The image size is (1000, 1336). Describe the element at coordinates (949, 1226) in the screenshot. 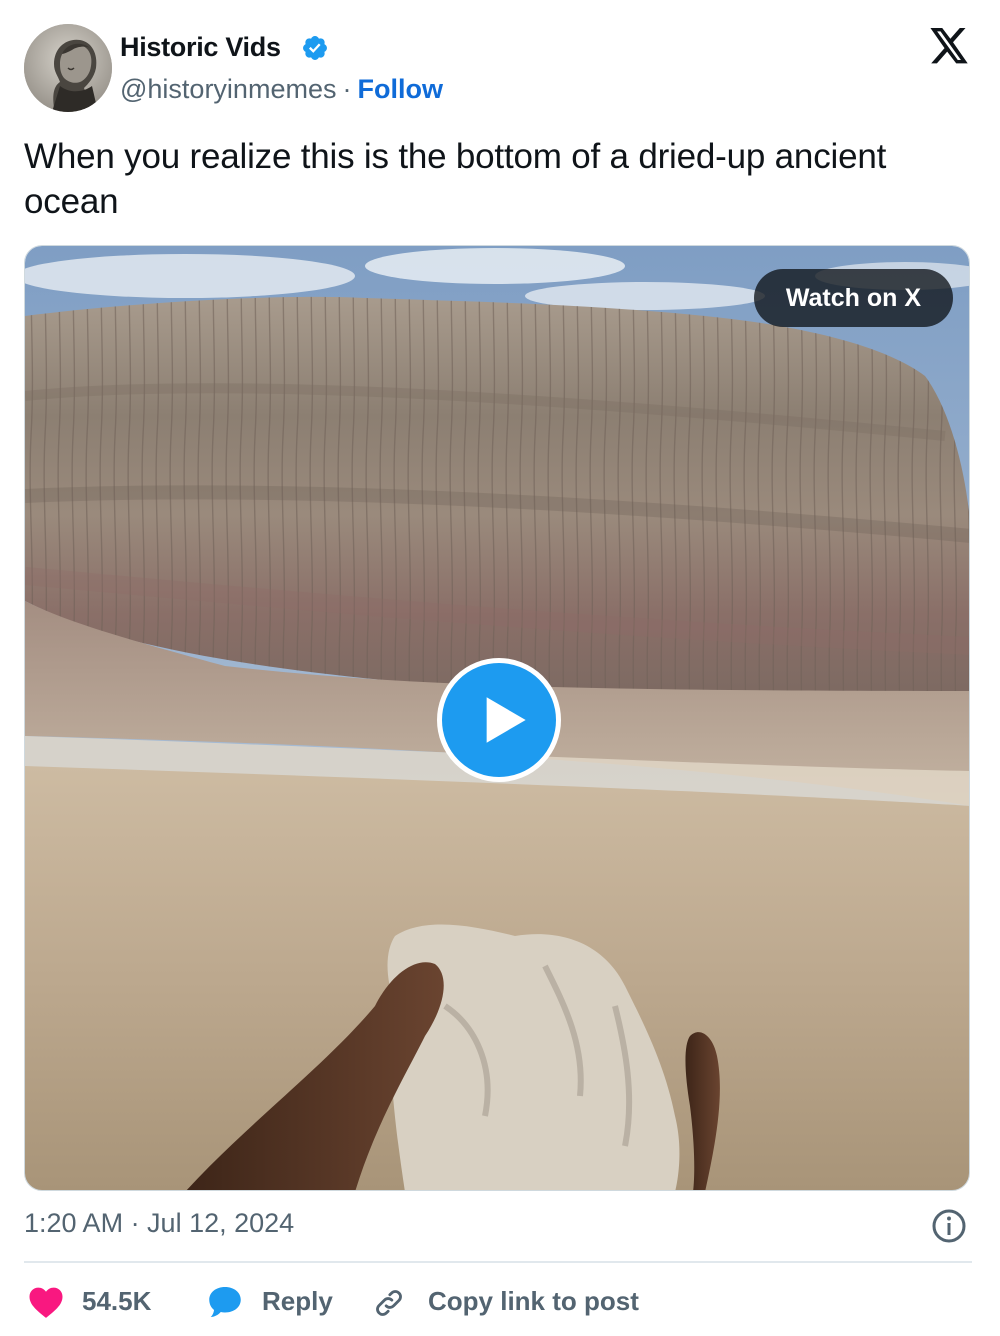

I see `info-icon` at that location.